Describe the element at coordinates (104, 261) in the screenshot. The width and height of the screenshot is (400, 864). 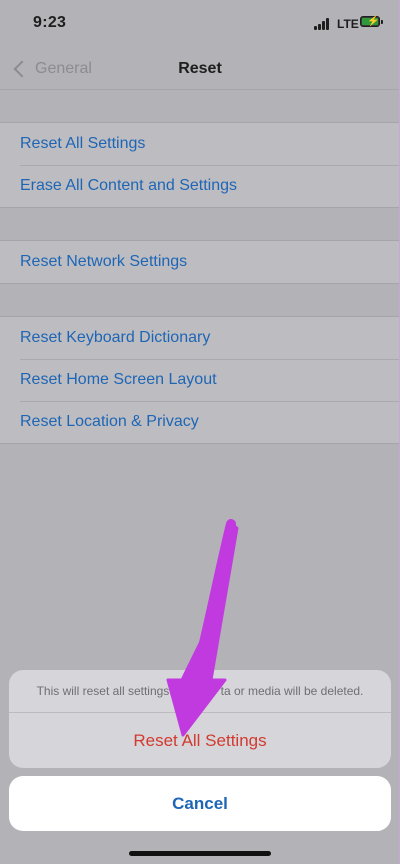
I see `row-label: Reset Network Settings` at that location.